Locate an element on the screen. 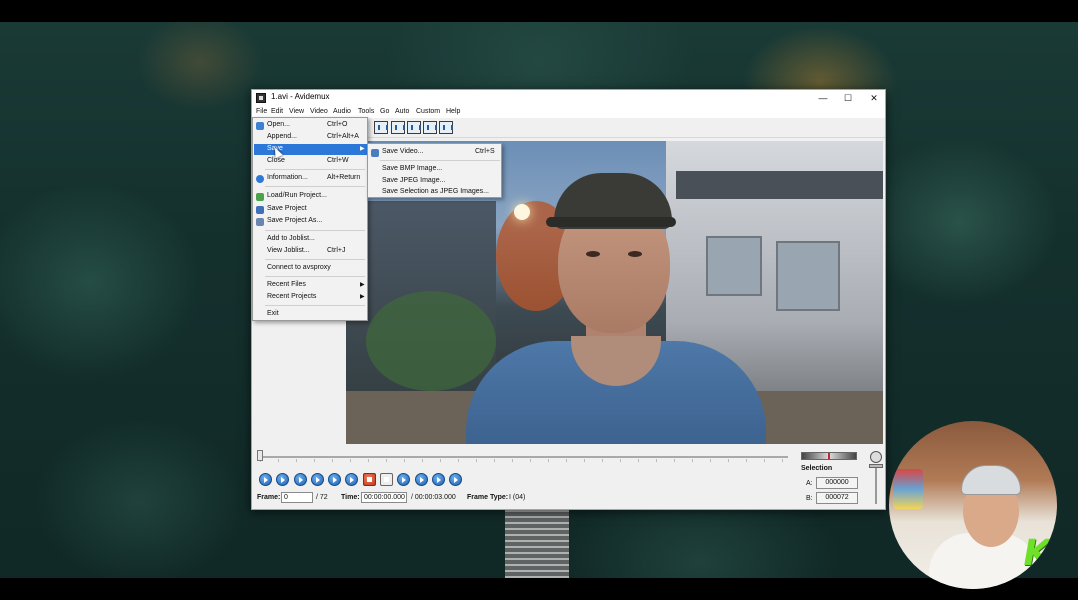 This screenshot has width=1078, height=600. frame-input: 0 is located at coordinates (297, 497).